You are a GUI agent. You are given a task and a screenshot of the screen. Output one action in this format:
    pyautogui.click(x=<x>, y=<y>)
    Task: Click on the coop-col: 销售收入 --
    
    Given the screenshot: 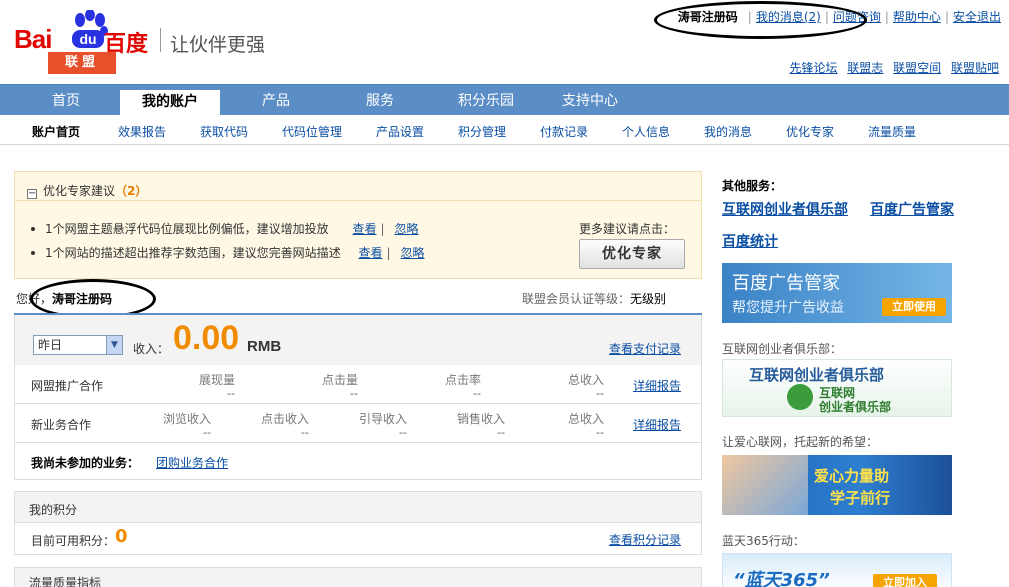 What is the action you would take?
    pyautogui.click(x=480, y=425)
    